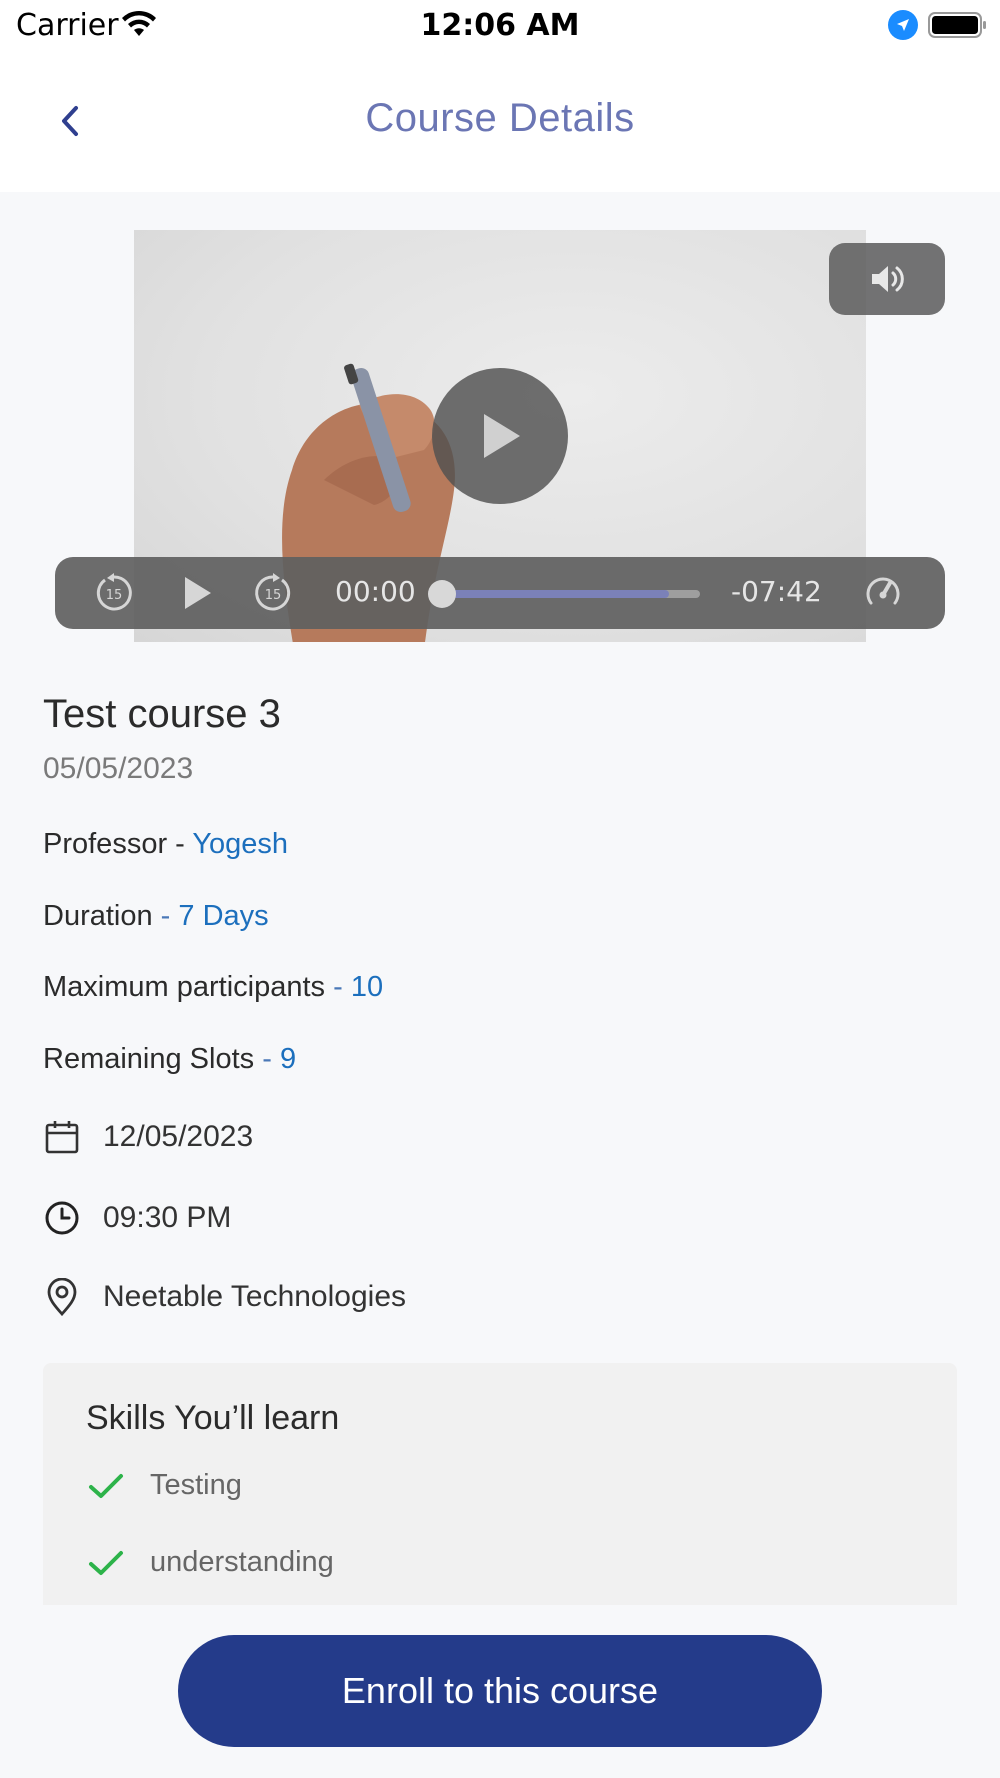 The width and height of the screenshot is (1000, 1778). I want to click on remaining-time: -07:42, so click(776, 591).